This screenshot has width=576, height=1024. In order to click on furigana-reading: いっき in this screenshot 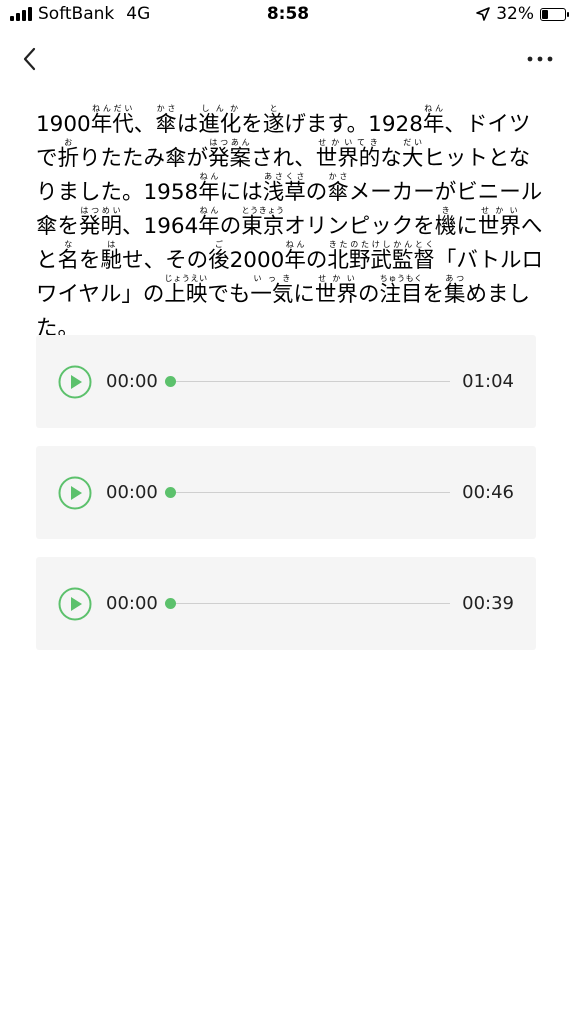, I will do `click(272, 278)`.